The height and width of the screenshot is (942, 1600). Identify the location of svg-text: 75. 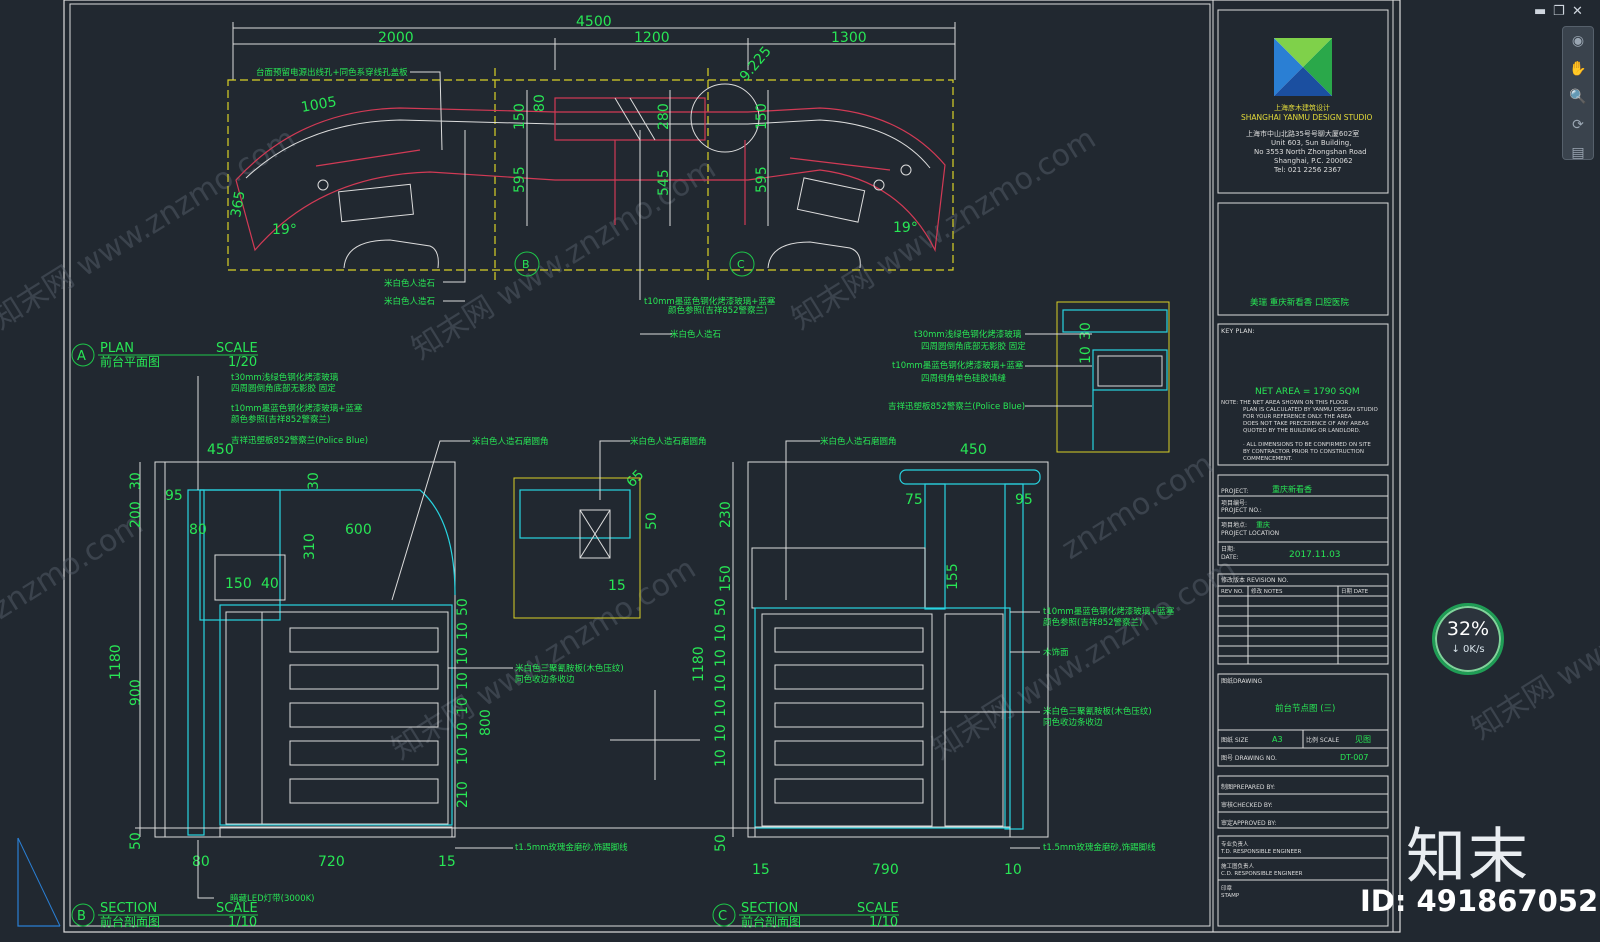
(914, 500).